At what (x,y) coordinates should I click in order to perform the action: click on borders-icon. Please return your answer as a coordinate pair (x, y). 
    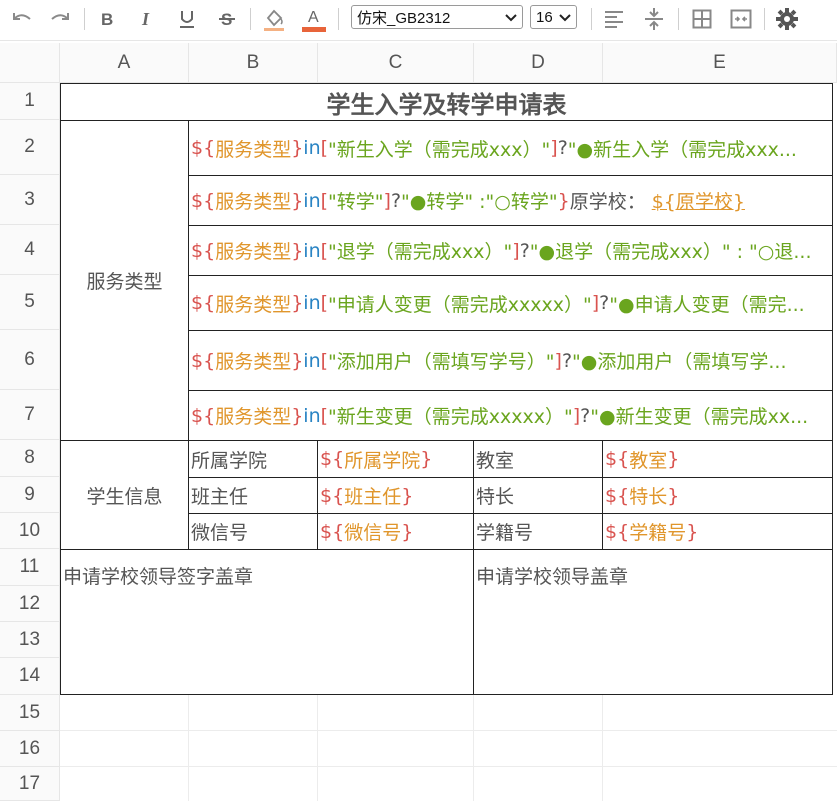
    Looking at the image, I should click on (702, 19).